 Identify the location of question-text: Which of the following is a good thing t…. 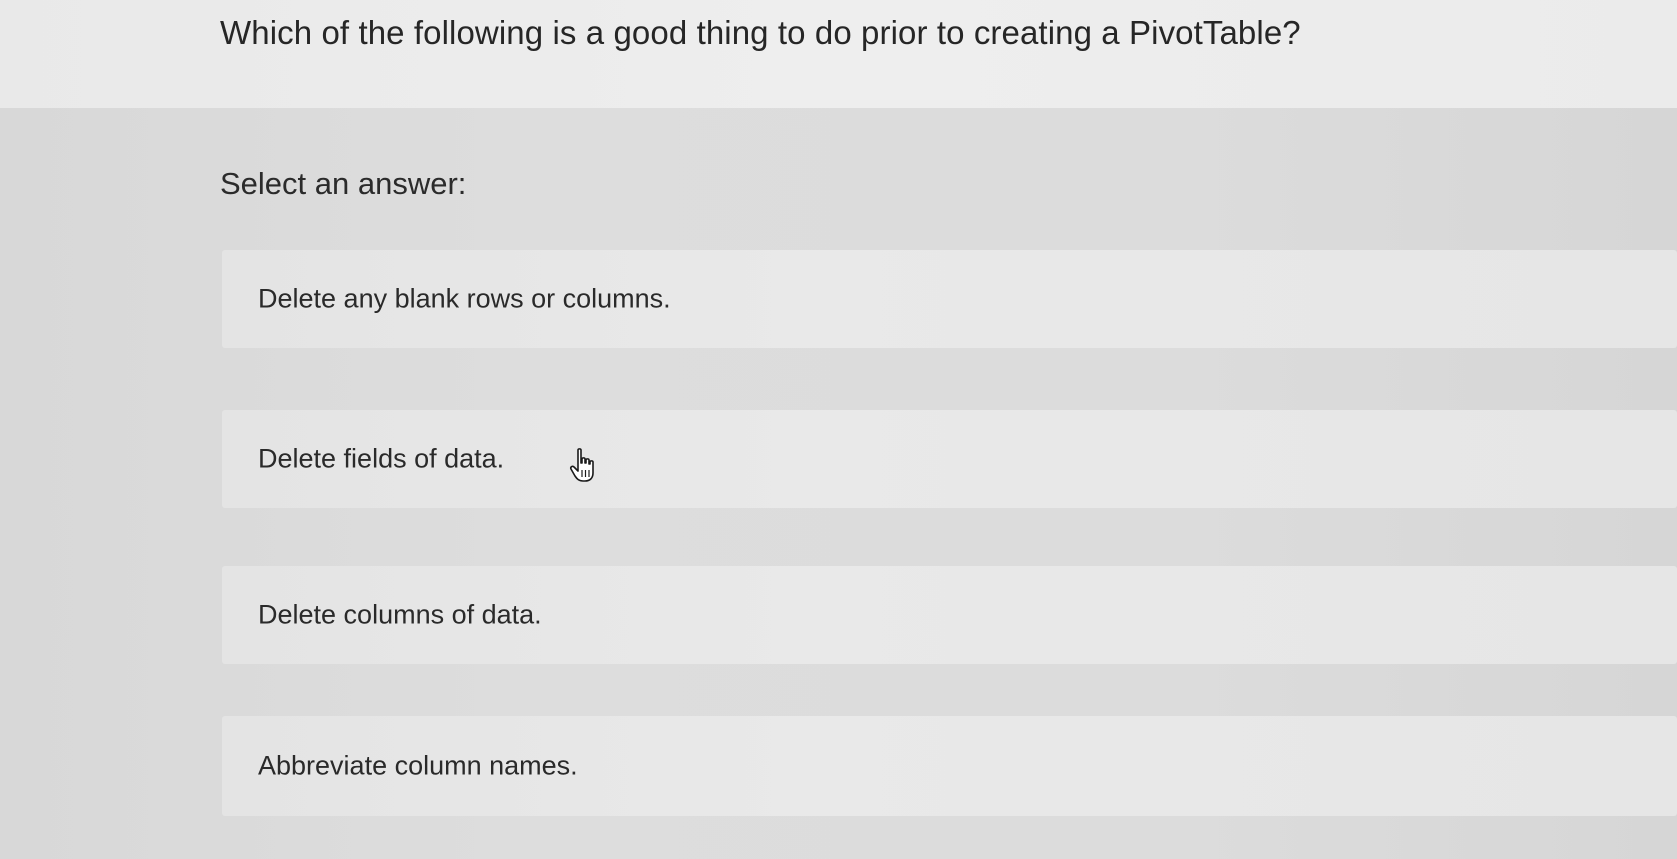
(760, 32).